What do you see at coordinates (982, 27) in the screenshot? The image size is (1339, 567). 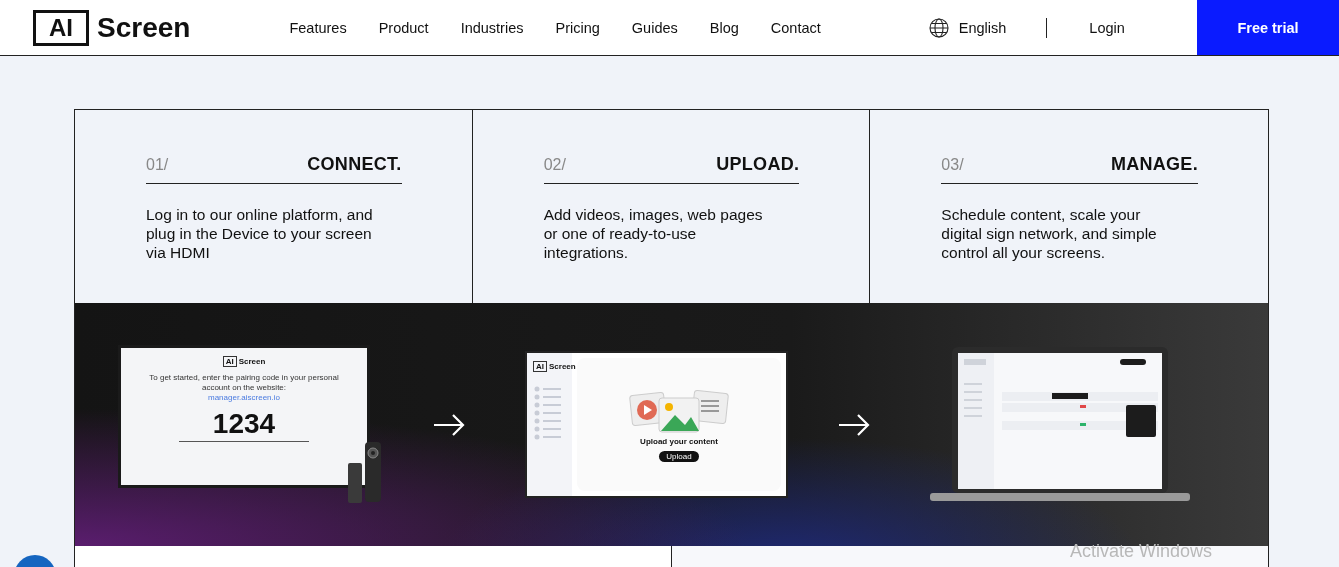 I see `language-selector: English` at bounding box center [982, 27].